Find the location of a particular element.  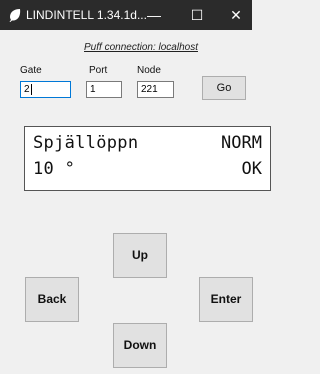

gate-value: 2 is located at coordinates (27, 90).